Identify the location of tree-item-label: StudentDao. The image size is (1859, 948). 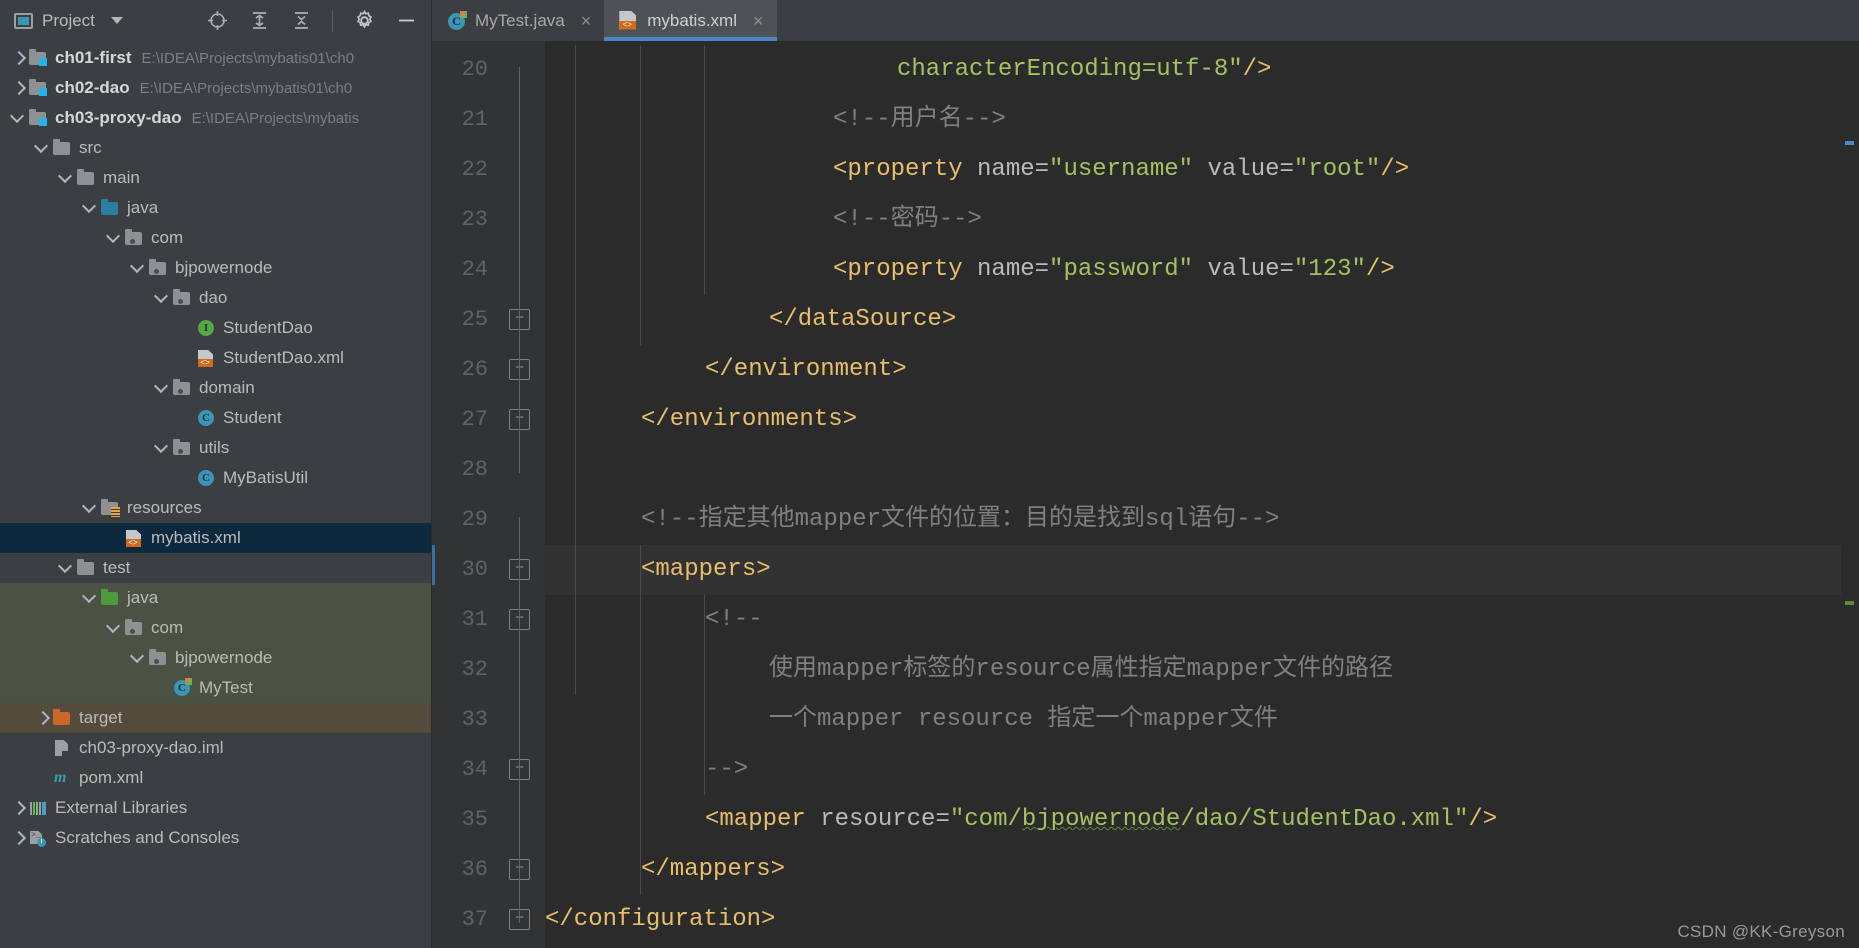
(268, 327).